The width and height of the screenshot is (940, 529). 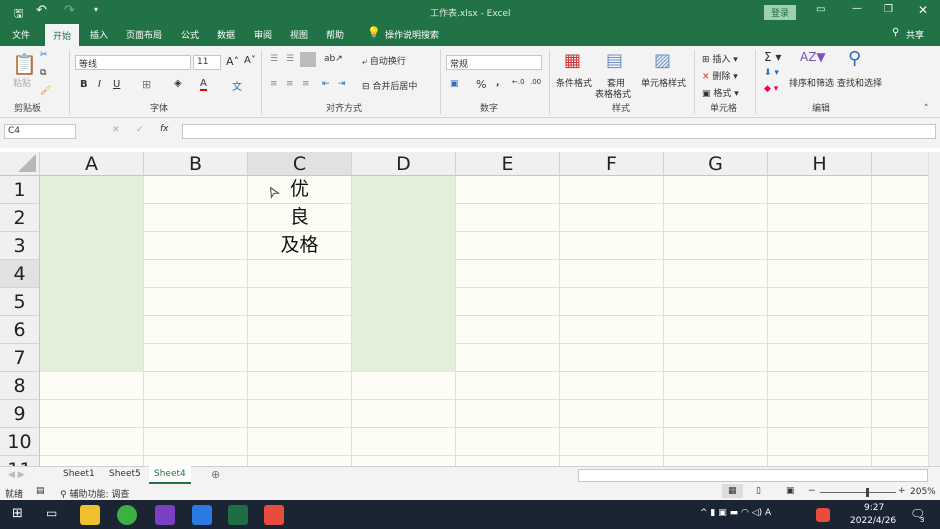 What do you see at coordinates (481, 84) in the screenshot?
I see `percent-icon: %` at bounding box center [481, 84].